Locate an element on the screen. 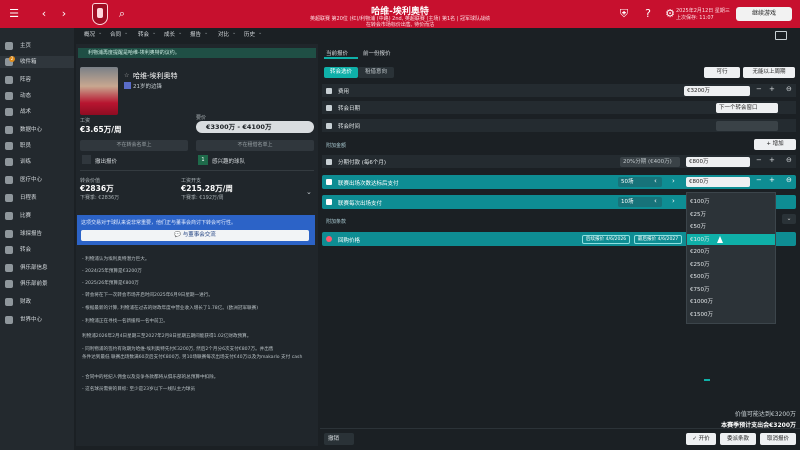 This screenshot has height=450, width=800. tab-current-offer: 当前报价 is located at coordinates (337, 53).